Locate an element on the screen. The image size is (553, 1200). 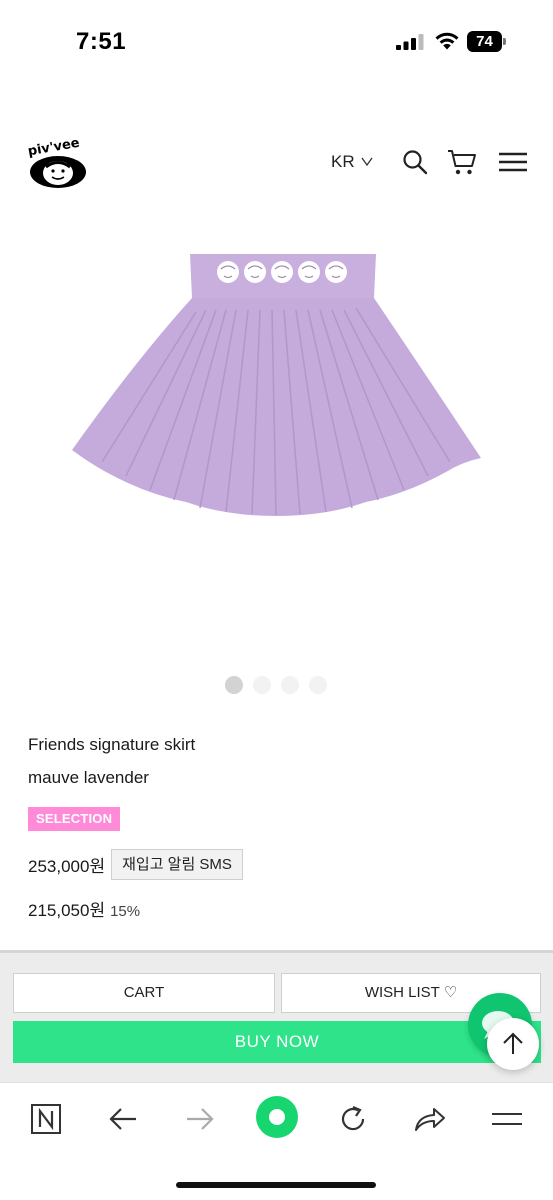
browser-menu-button is located at coordinates (507, 1119).